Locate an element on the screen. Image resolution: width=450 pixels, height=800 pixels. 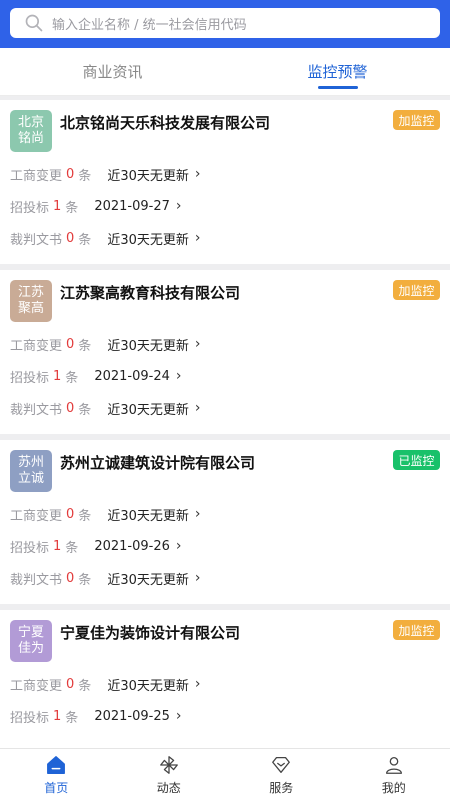
search-bar: 输入企业名称 / 统一社会信用代码 is located at coordinates (225, 23).